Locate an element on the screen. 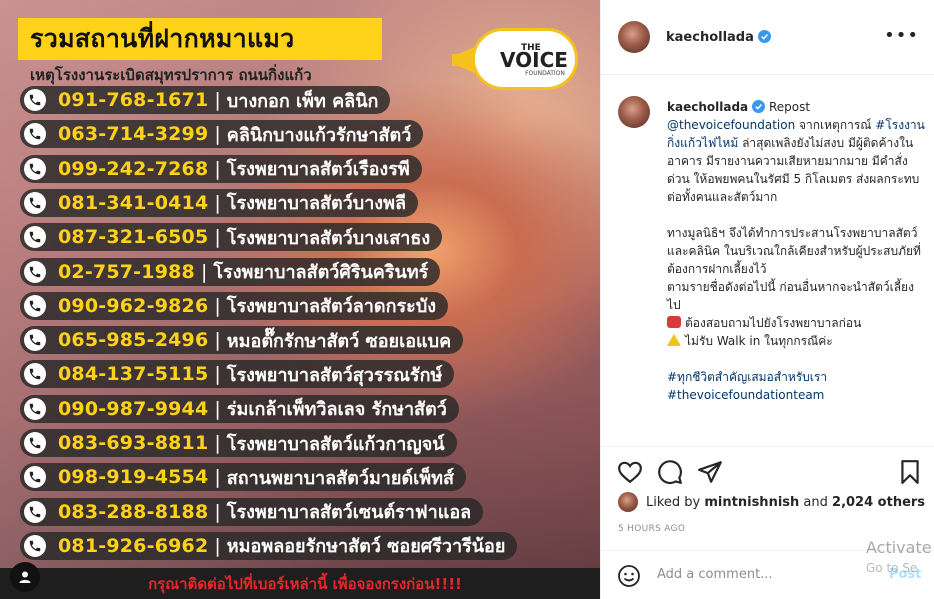 This screenshot has height=599, width=934. author-username: kaechollada is located at coordinates (718, 37).